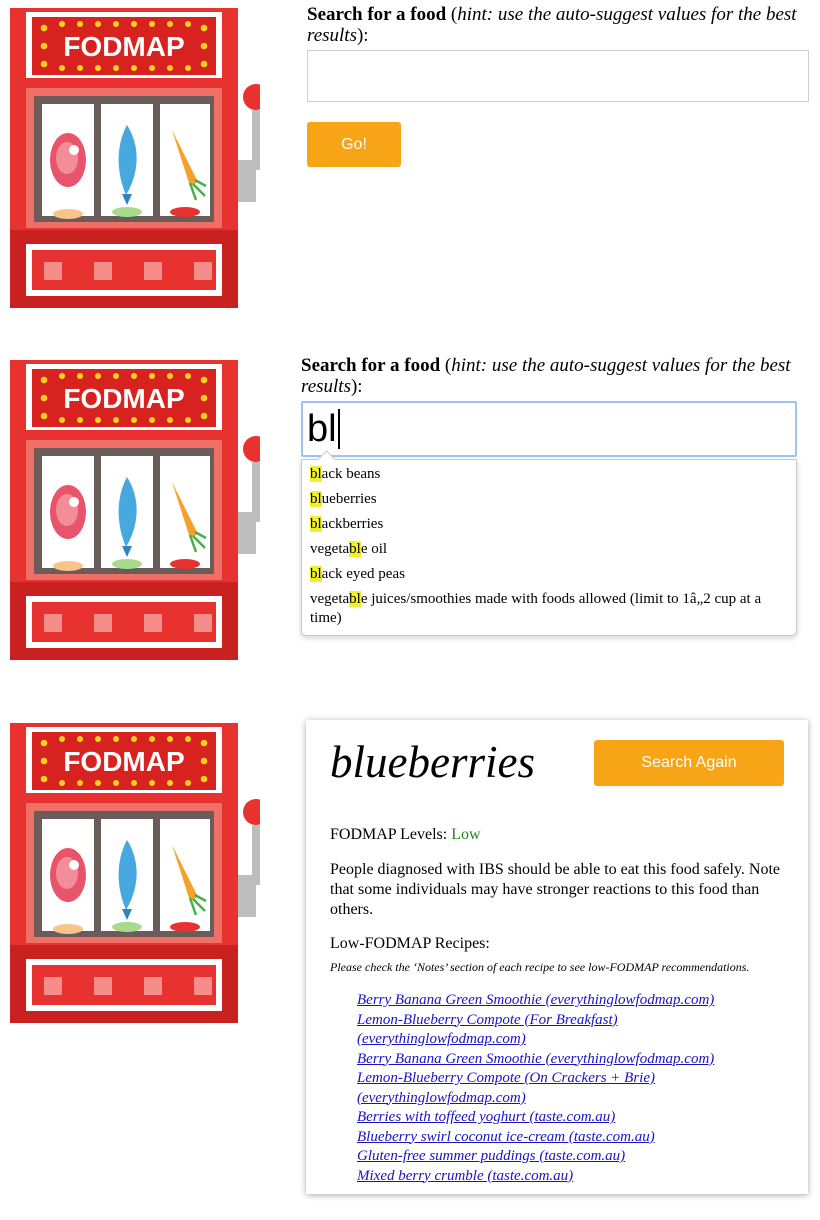 The height and width of the screenshot is (1220, 820). I want to click on suggestion-item: blackberries, so click(549, 524).